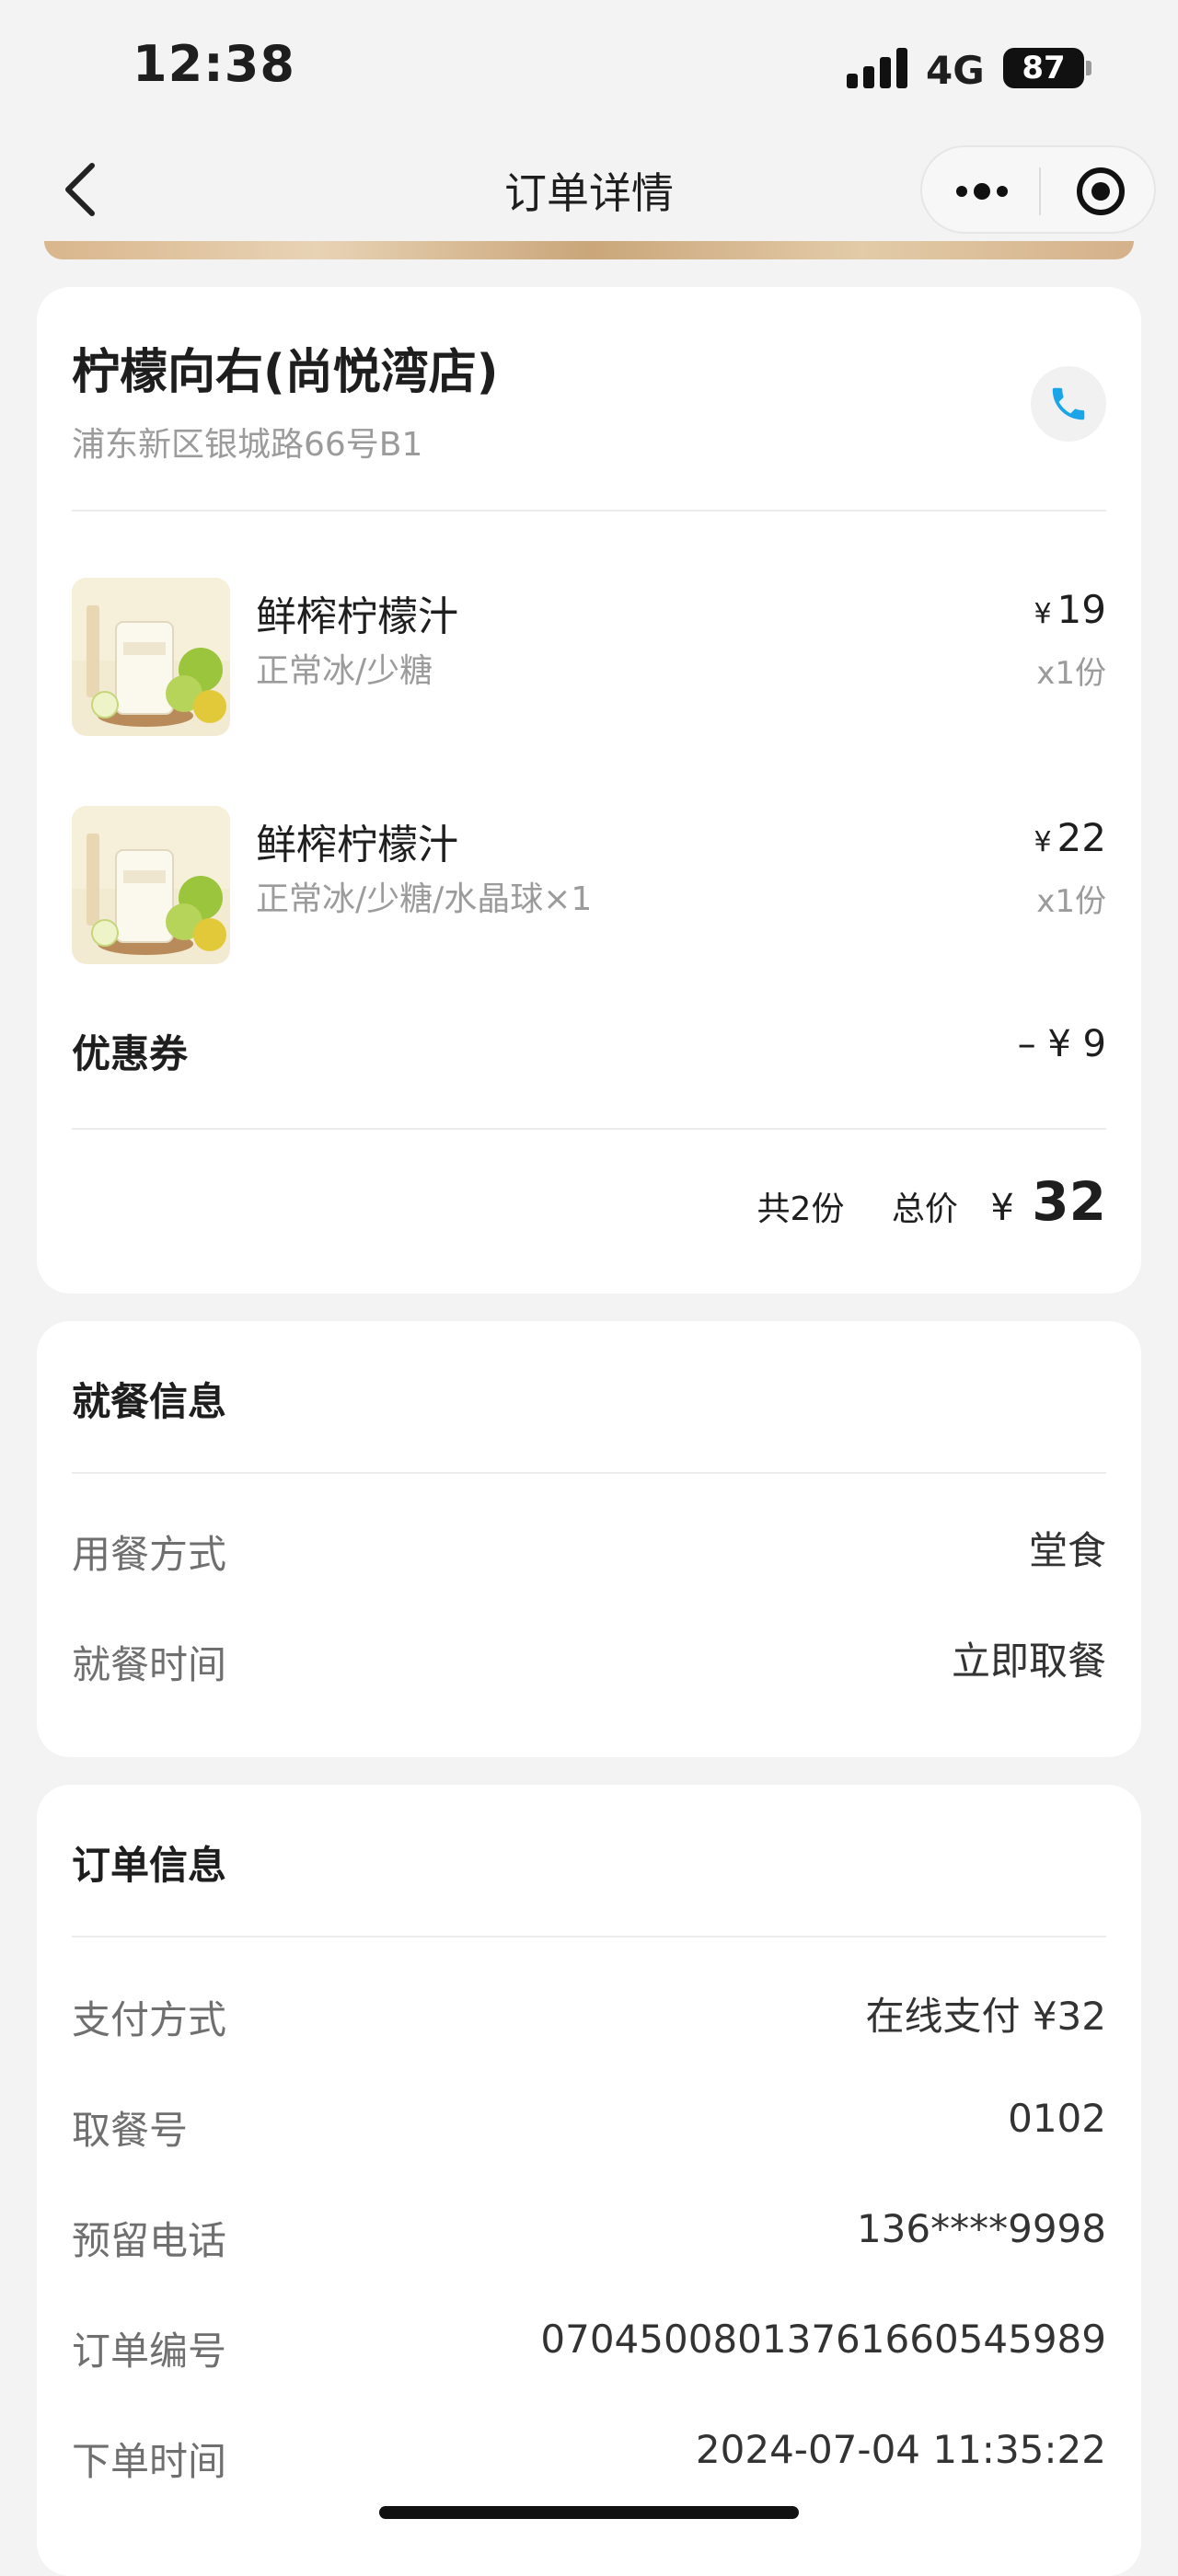 This screenshot has width=1178, height=2576. What do you see at coordinates (149, 1401) in the screenshot?
I see `section-title: 就餐信息` at bounding box center [149, 1401].